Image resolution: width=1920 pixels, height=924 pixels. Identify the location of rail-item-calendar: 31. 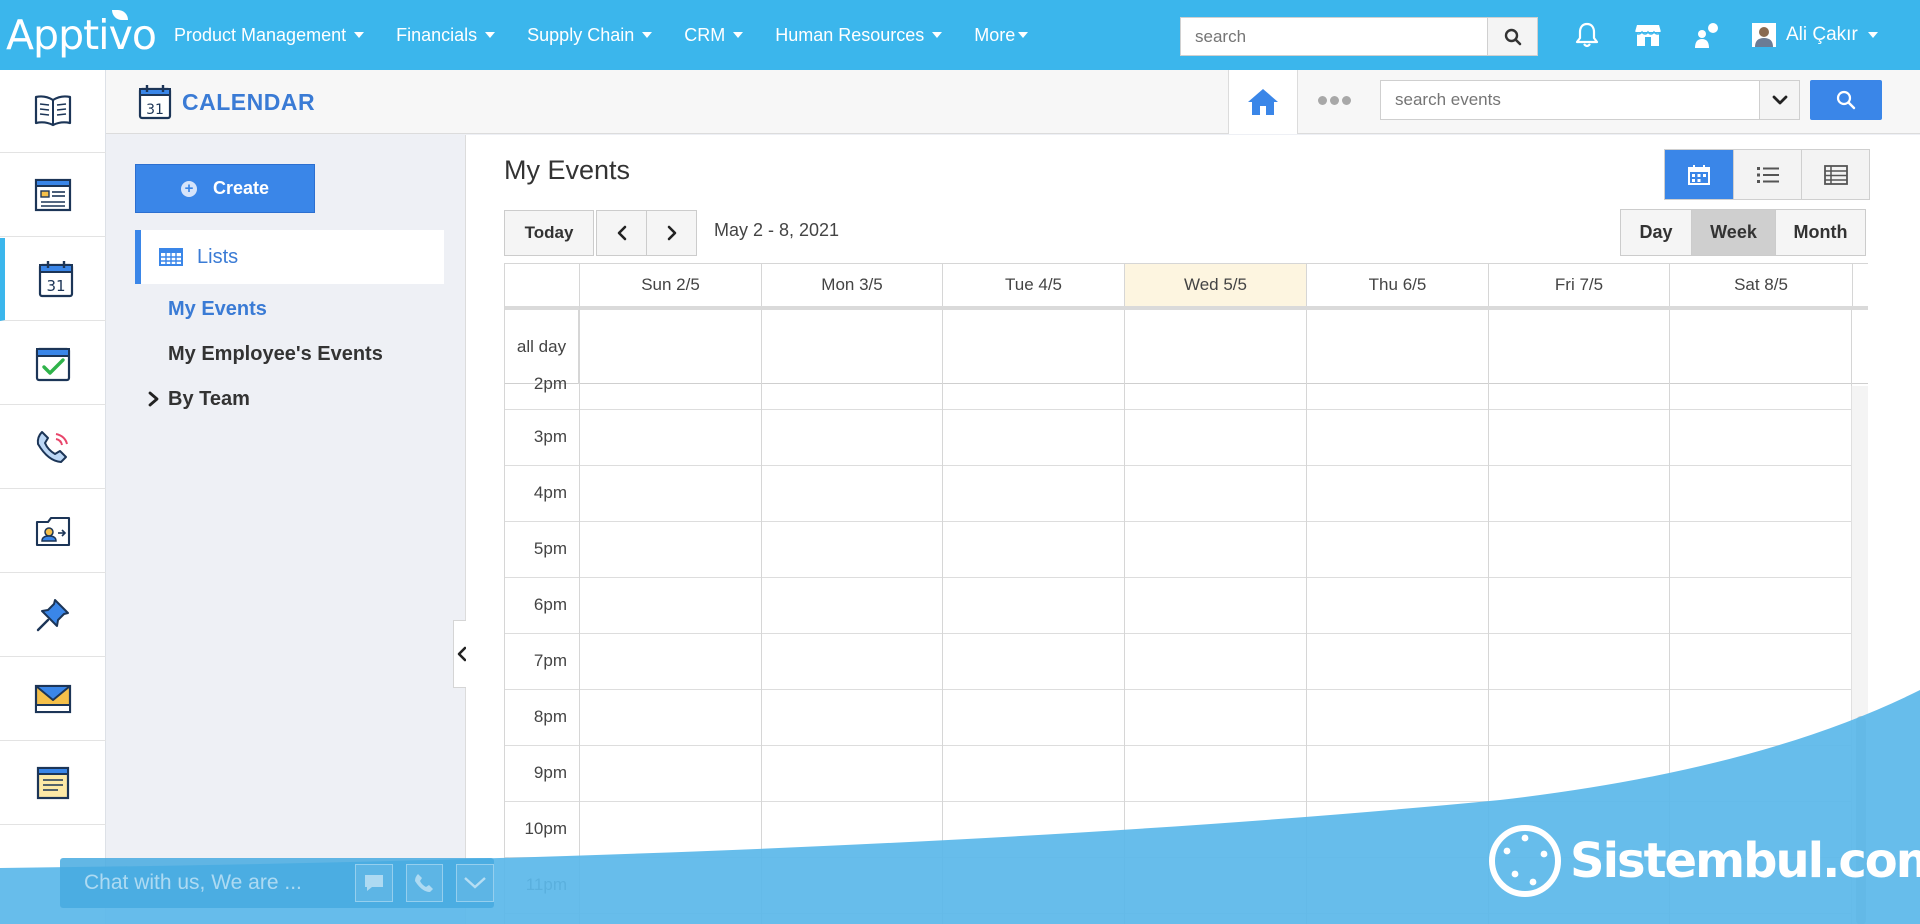
(53, 279).